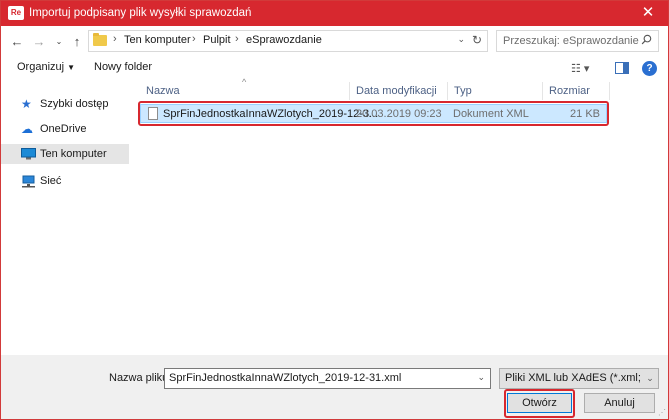  Describe the element at coordinates (74, 104) in the screenshot. I see `sidebar-item-label: Szybki dostęp` at that location.